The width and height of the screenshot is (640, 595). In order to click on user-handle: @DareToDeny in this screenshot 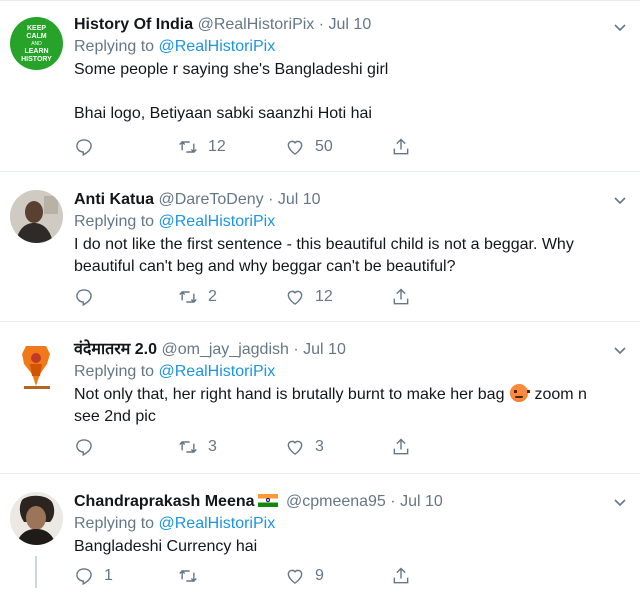, I will do `click(210, 199)`.